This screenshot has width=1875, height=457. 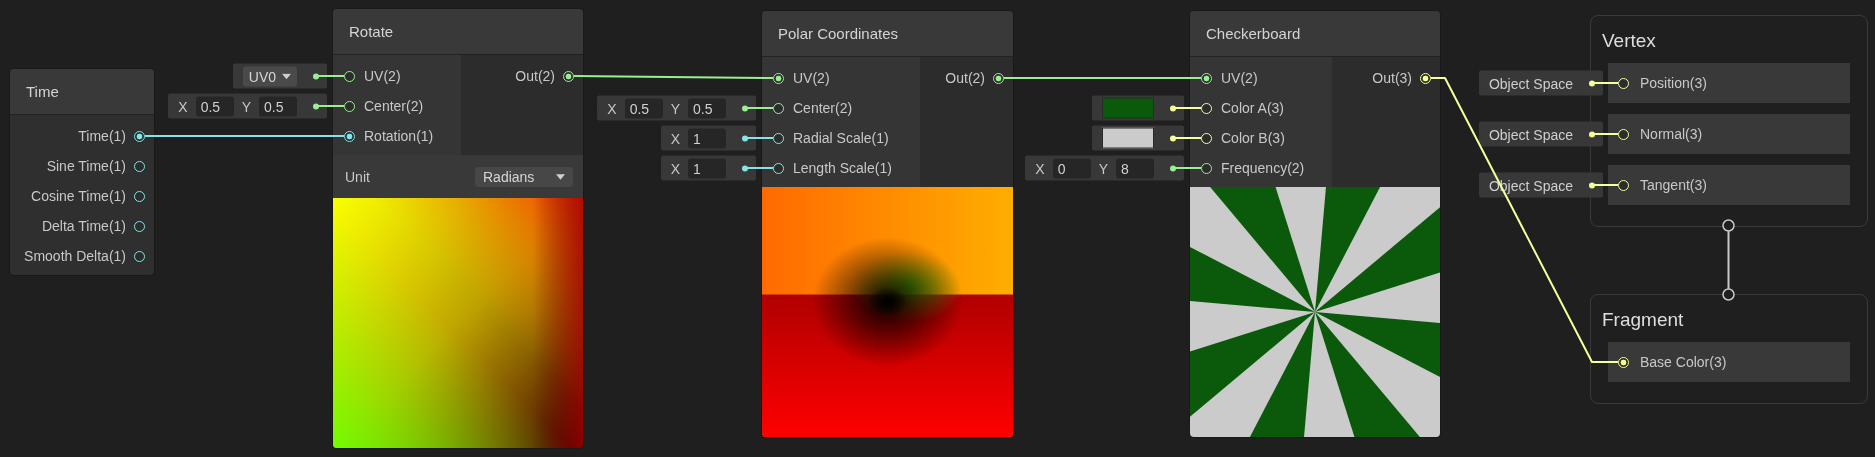 I want to click on setting-label: Unit, so click(x=357, y=176).